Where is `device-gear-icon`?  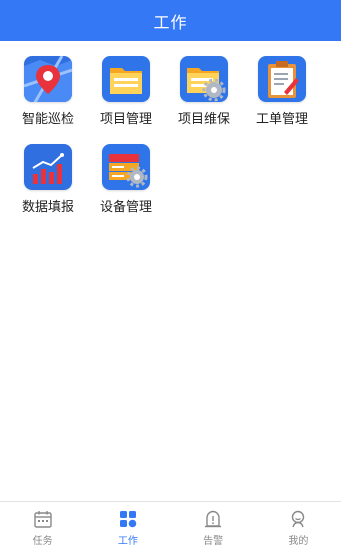
device-gear-icon is located at coordinates (126, 167).